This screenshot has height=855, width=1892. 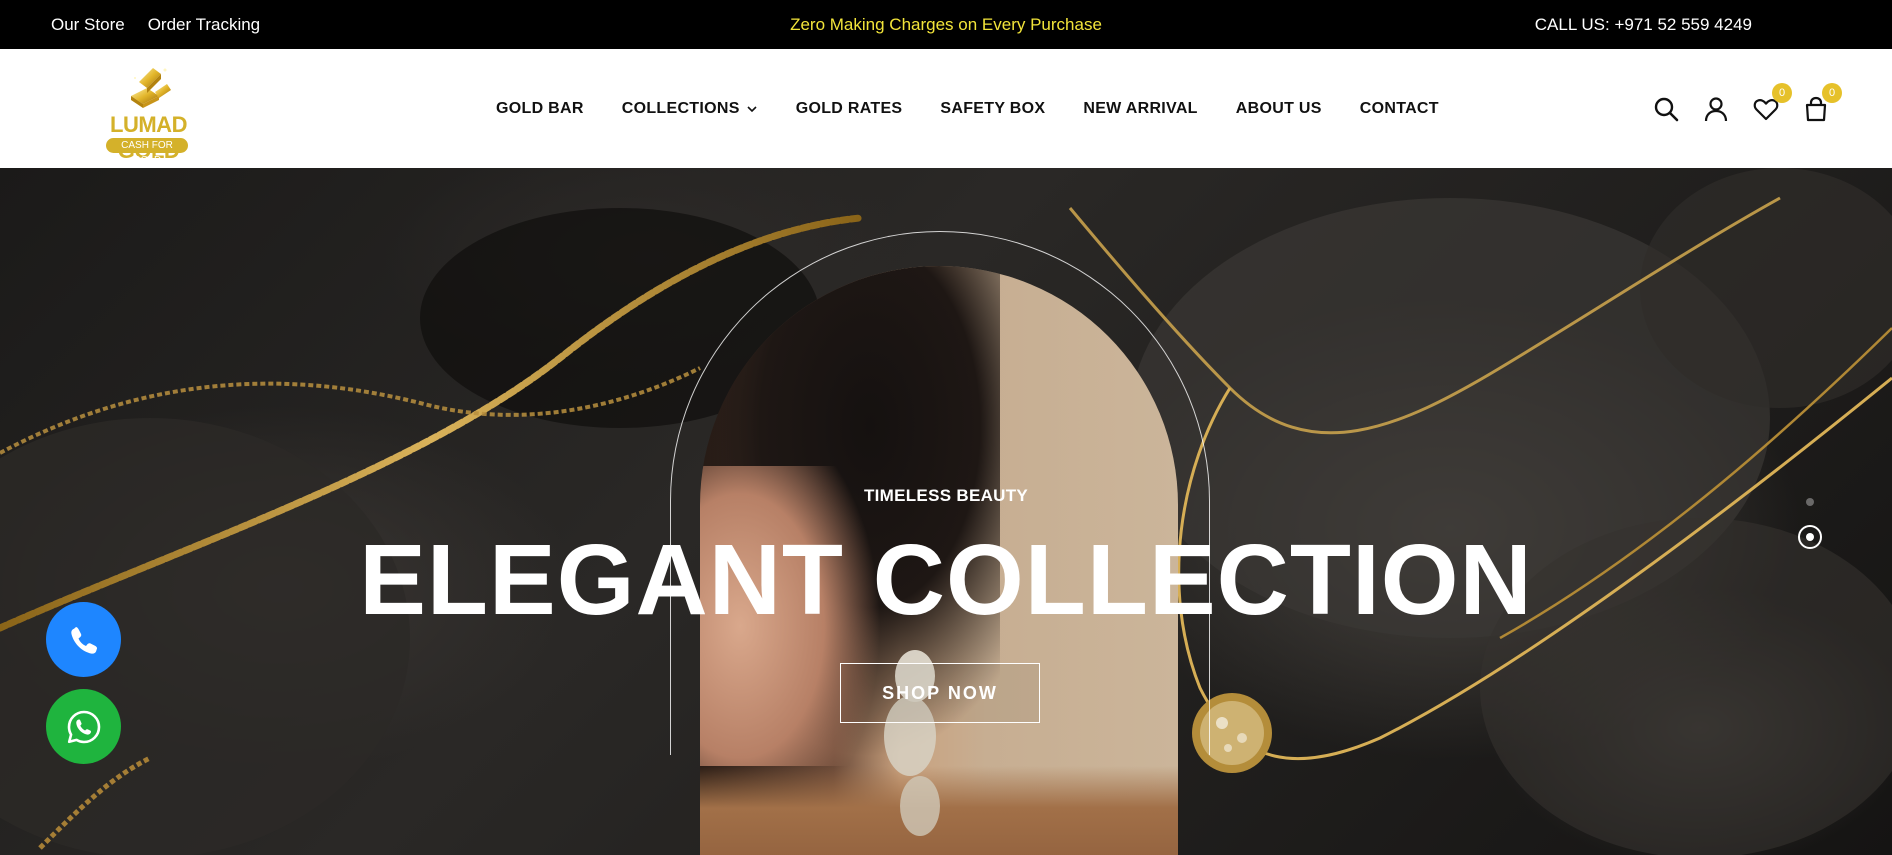 I want to click on nav-label: SAFETY BOX, so click(x=993, y=108).